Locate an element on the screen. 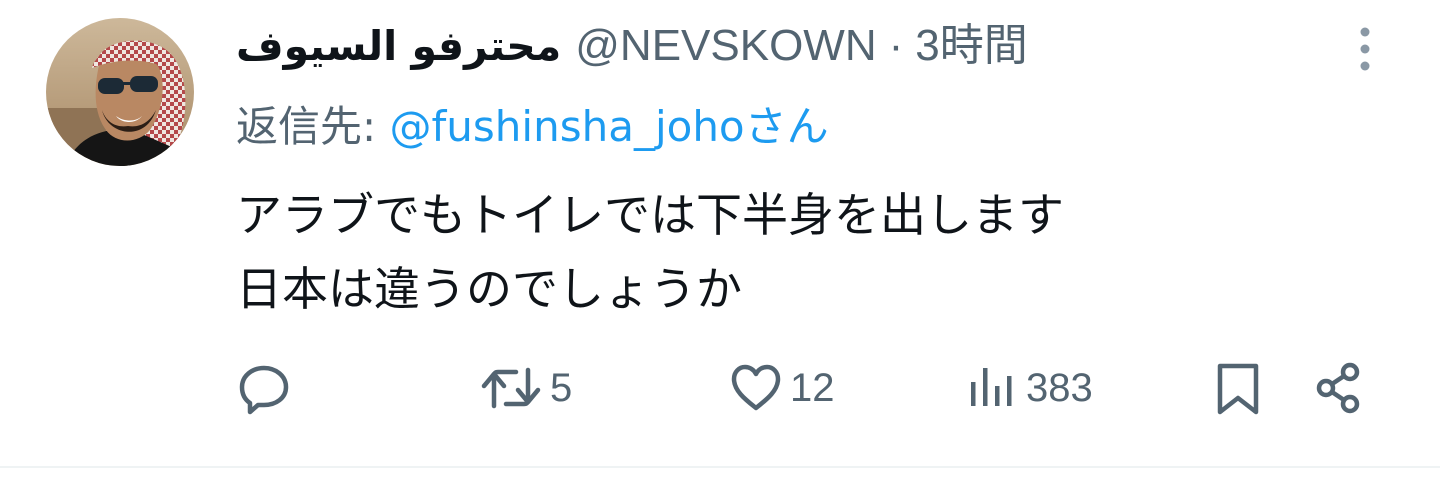 This screenshot has width=1440, height=481. views-count: 383 is located at coordinates (1059, 387).